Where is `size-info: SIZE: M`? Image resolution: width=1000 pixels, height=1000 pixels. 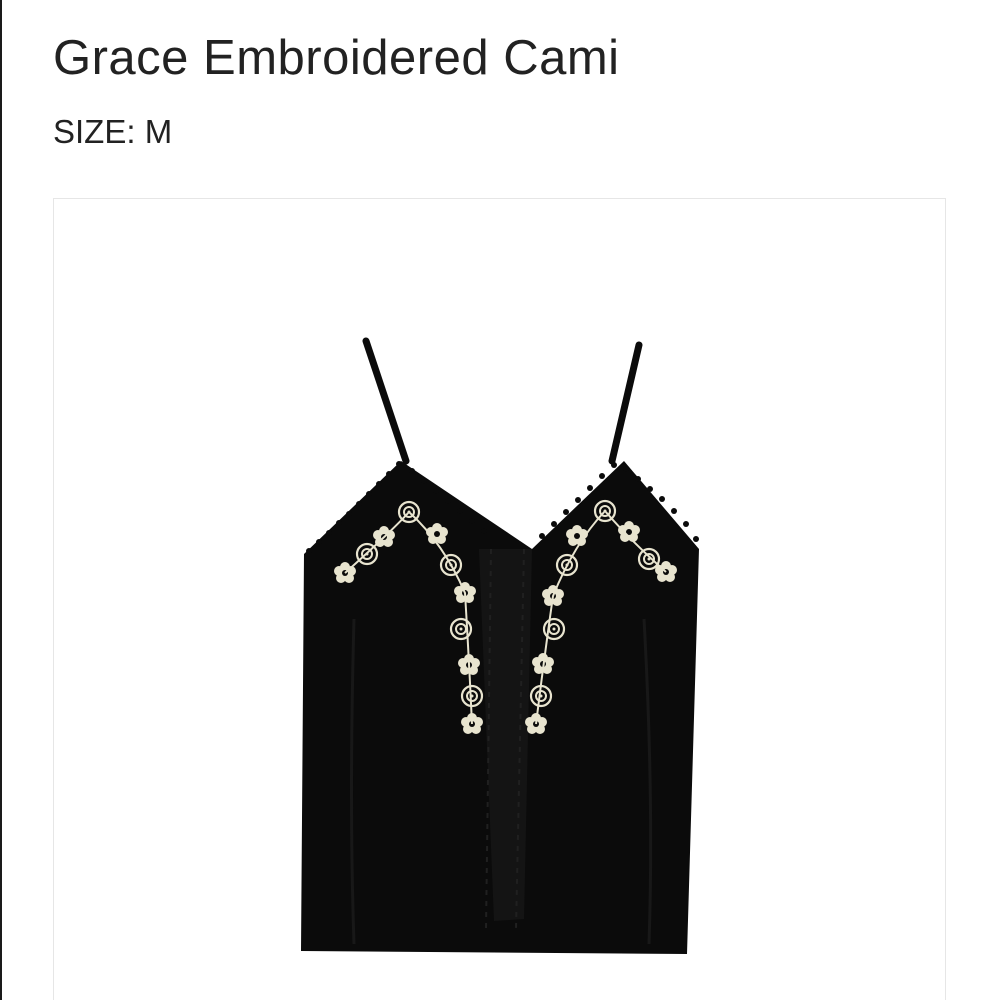
size-info: SIZE: M is located at coordinates (112, 132).